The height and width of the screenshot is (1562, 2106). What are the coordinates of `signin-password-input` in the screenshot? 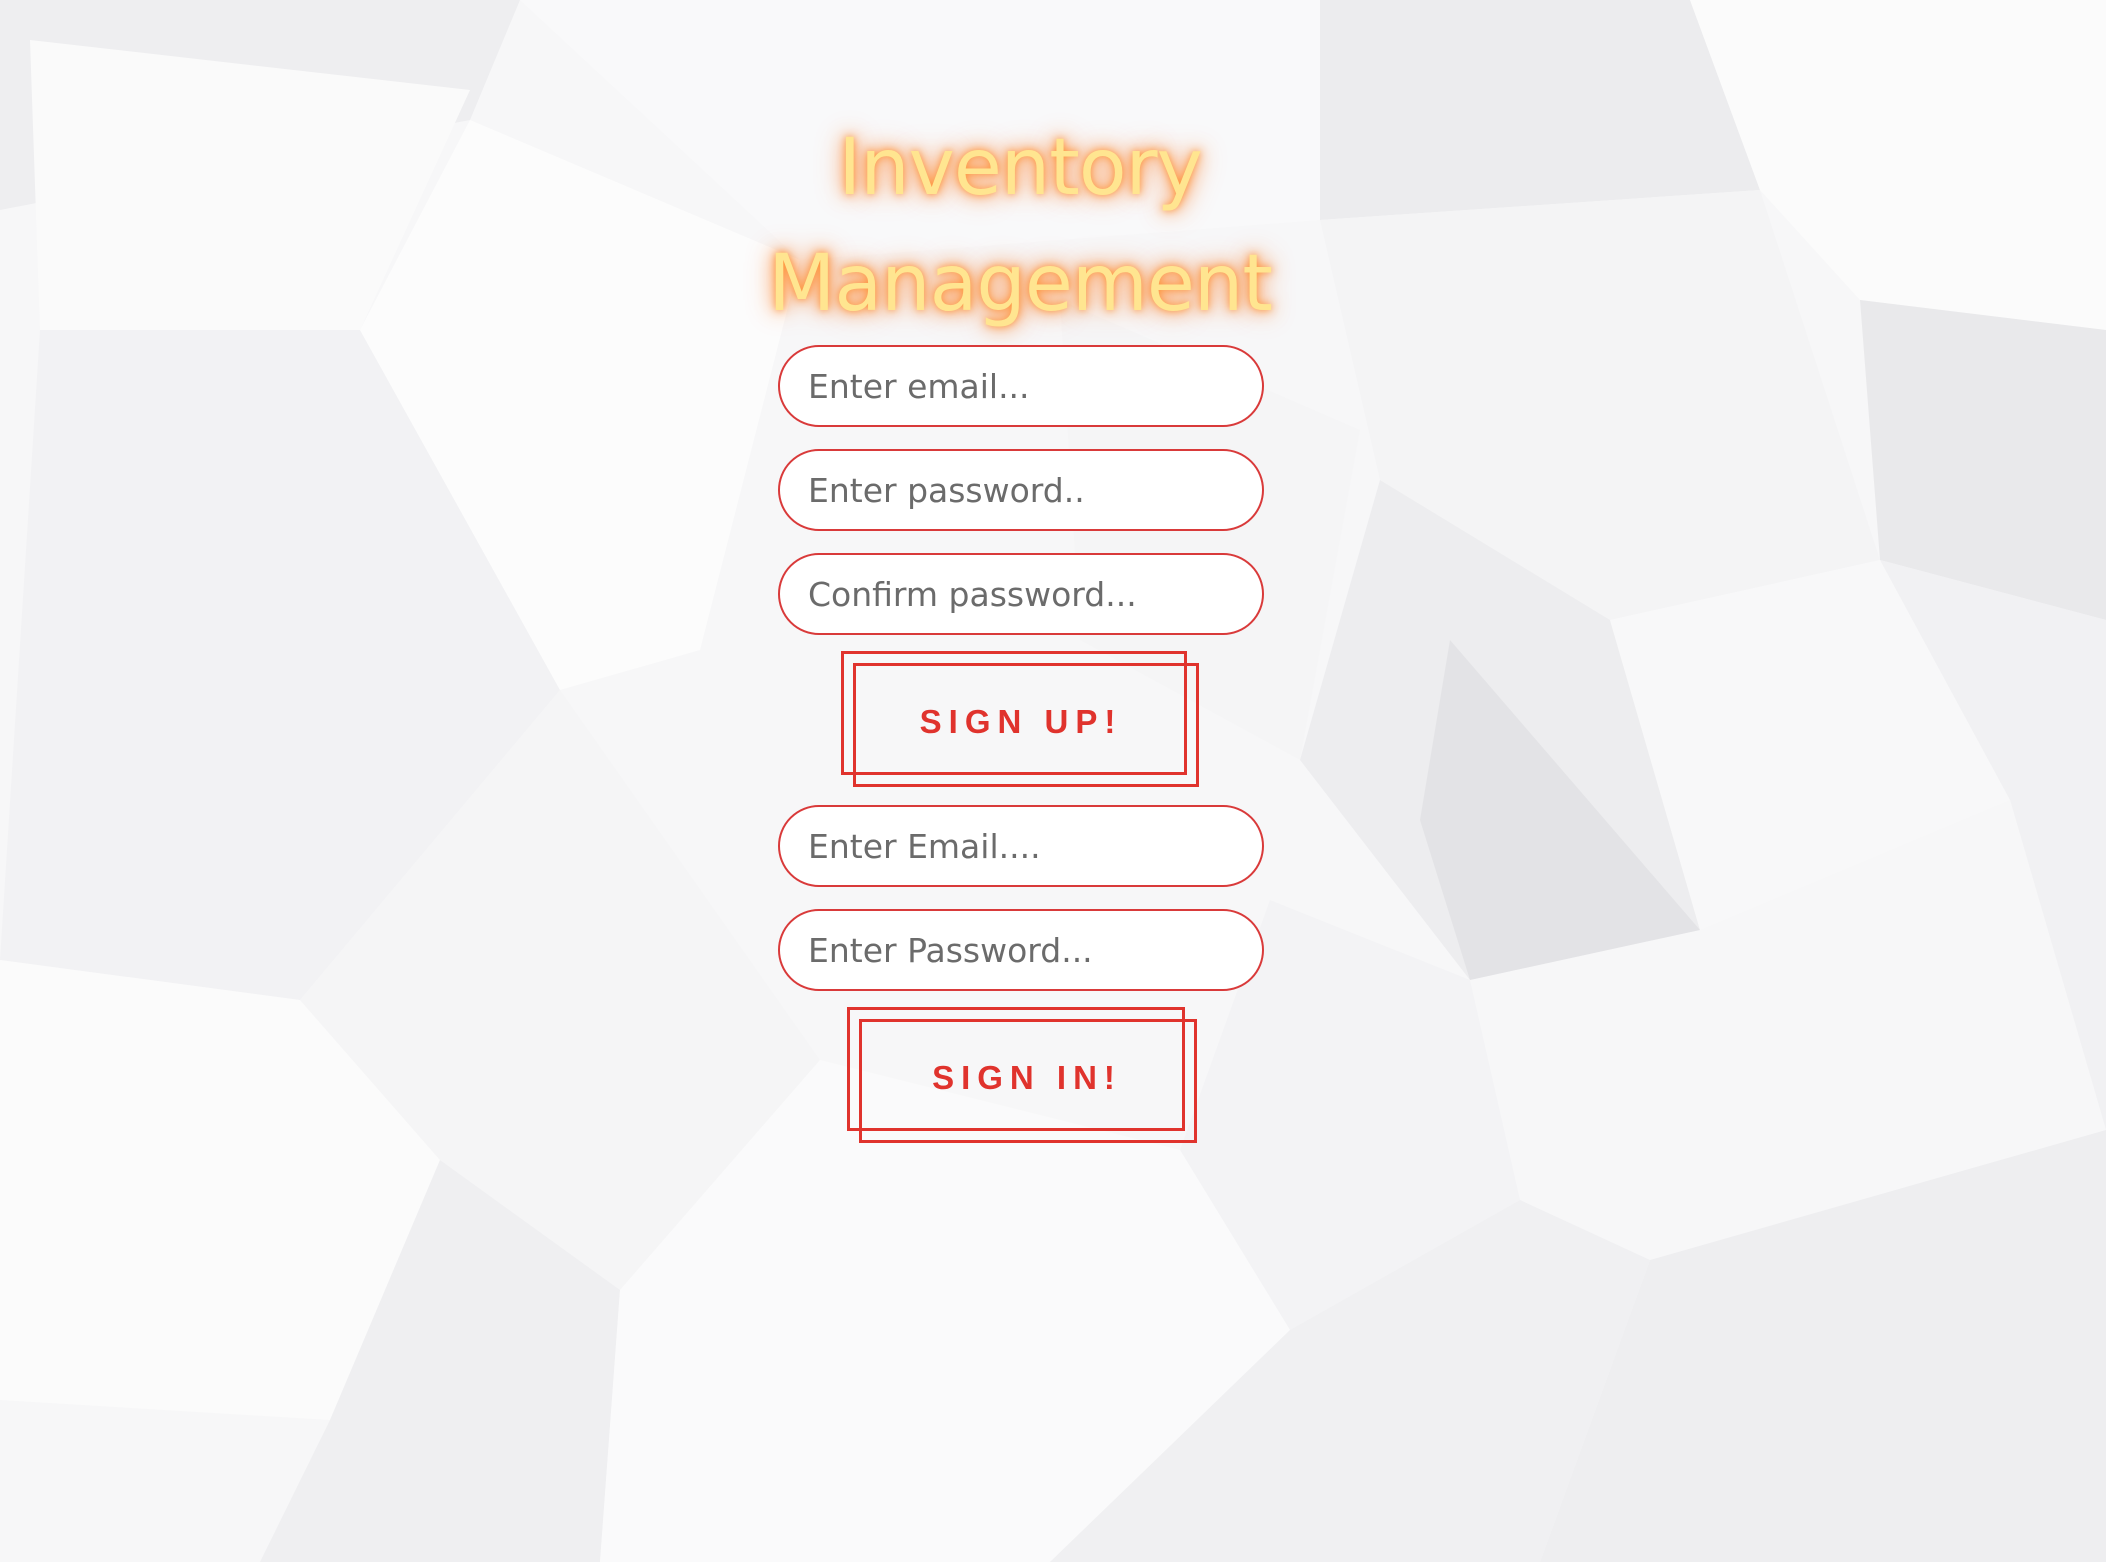 It's located at (1021, 950).